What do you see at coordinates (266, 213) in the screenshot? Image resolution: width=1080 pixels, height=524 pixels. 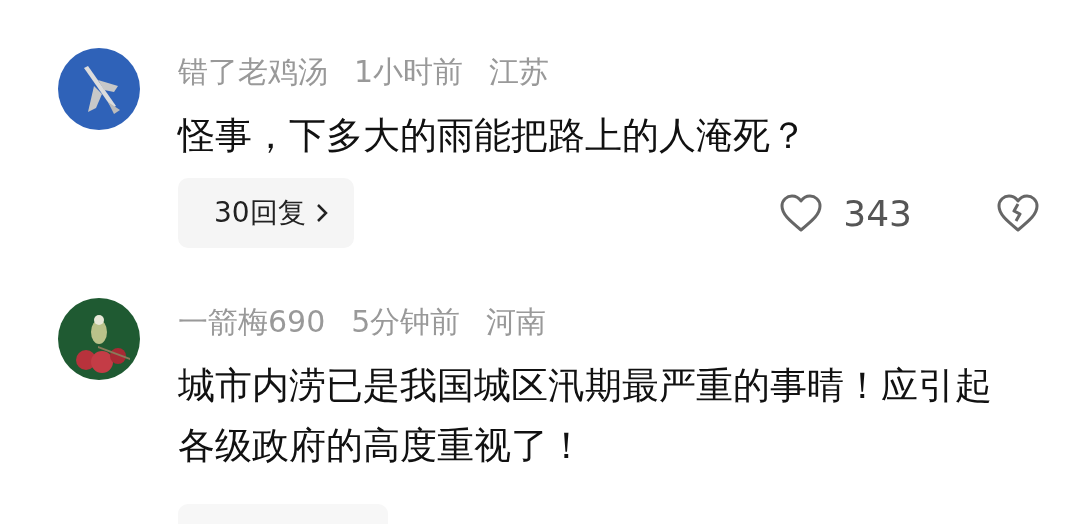 I see `replies-button: 30回复` at bounding box center [266, 213].